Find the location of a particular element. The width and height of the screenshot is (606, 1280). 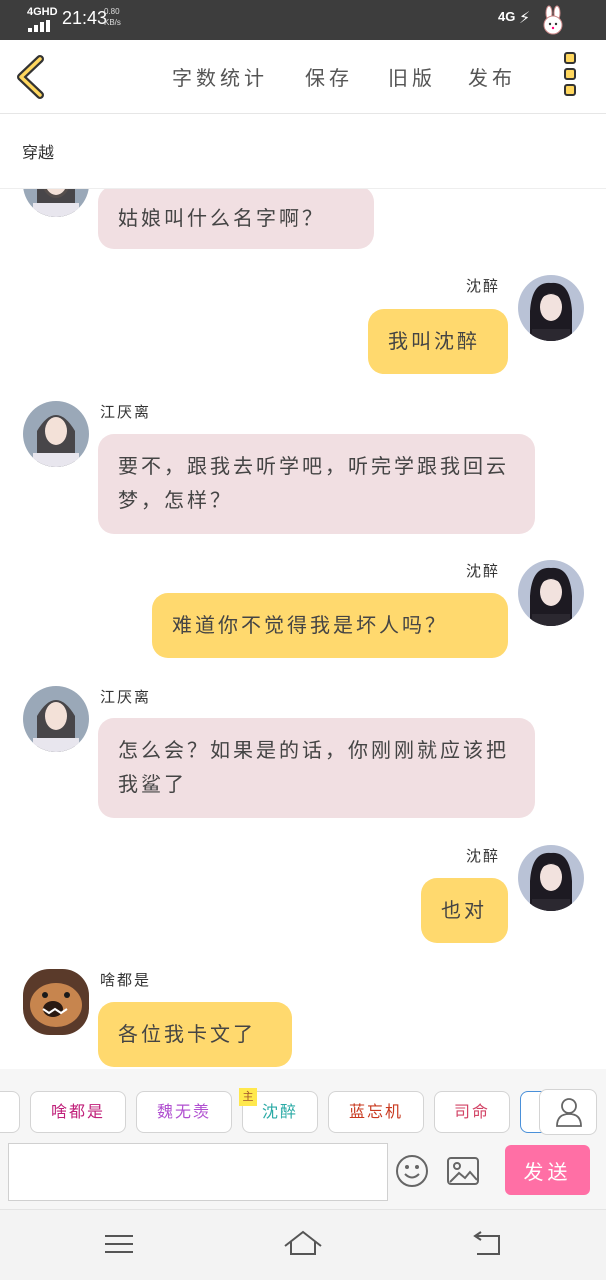

back-nav-icon is located at coordinates (487, 1244).